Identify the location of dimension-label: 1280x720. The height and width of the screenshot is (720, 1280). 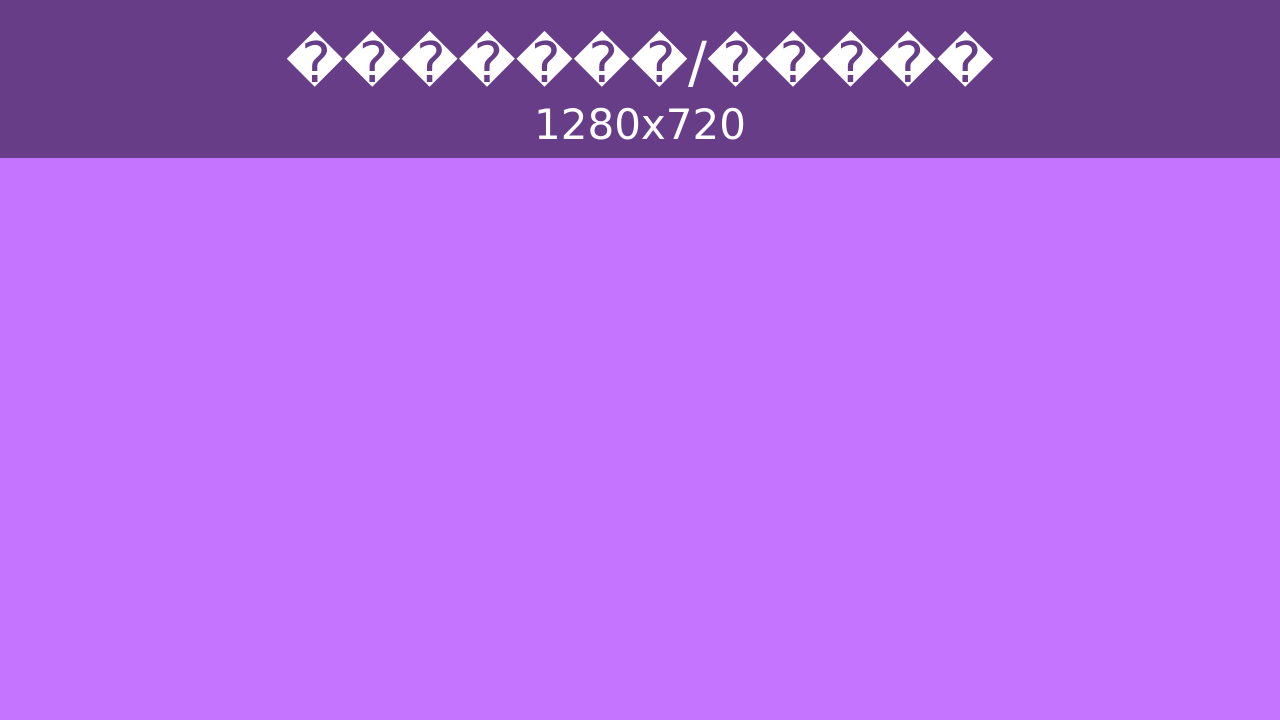
(640, 124).